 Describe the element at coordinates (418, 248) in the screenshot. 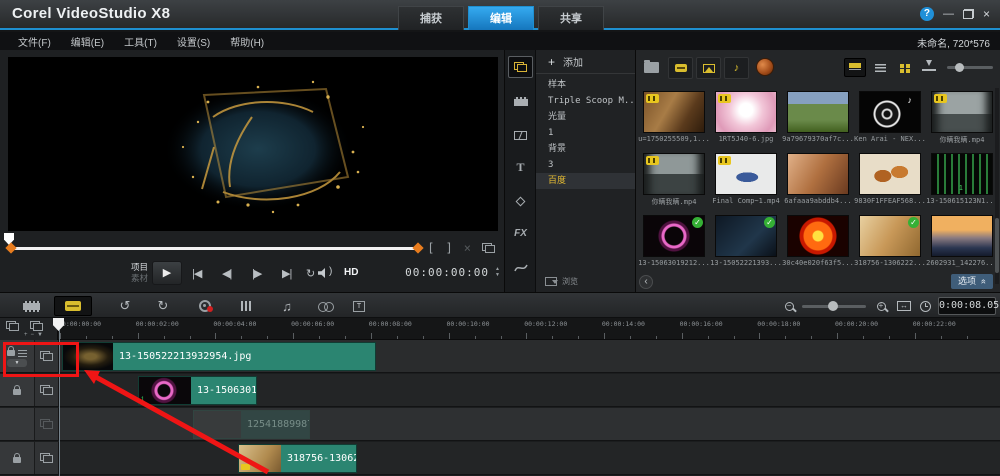

I see `trim-end-handle` at that location.